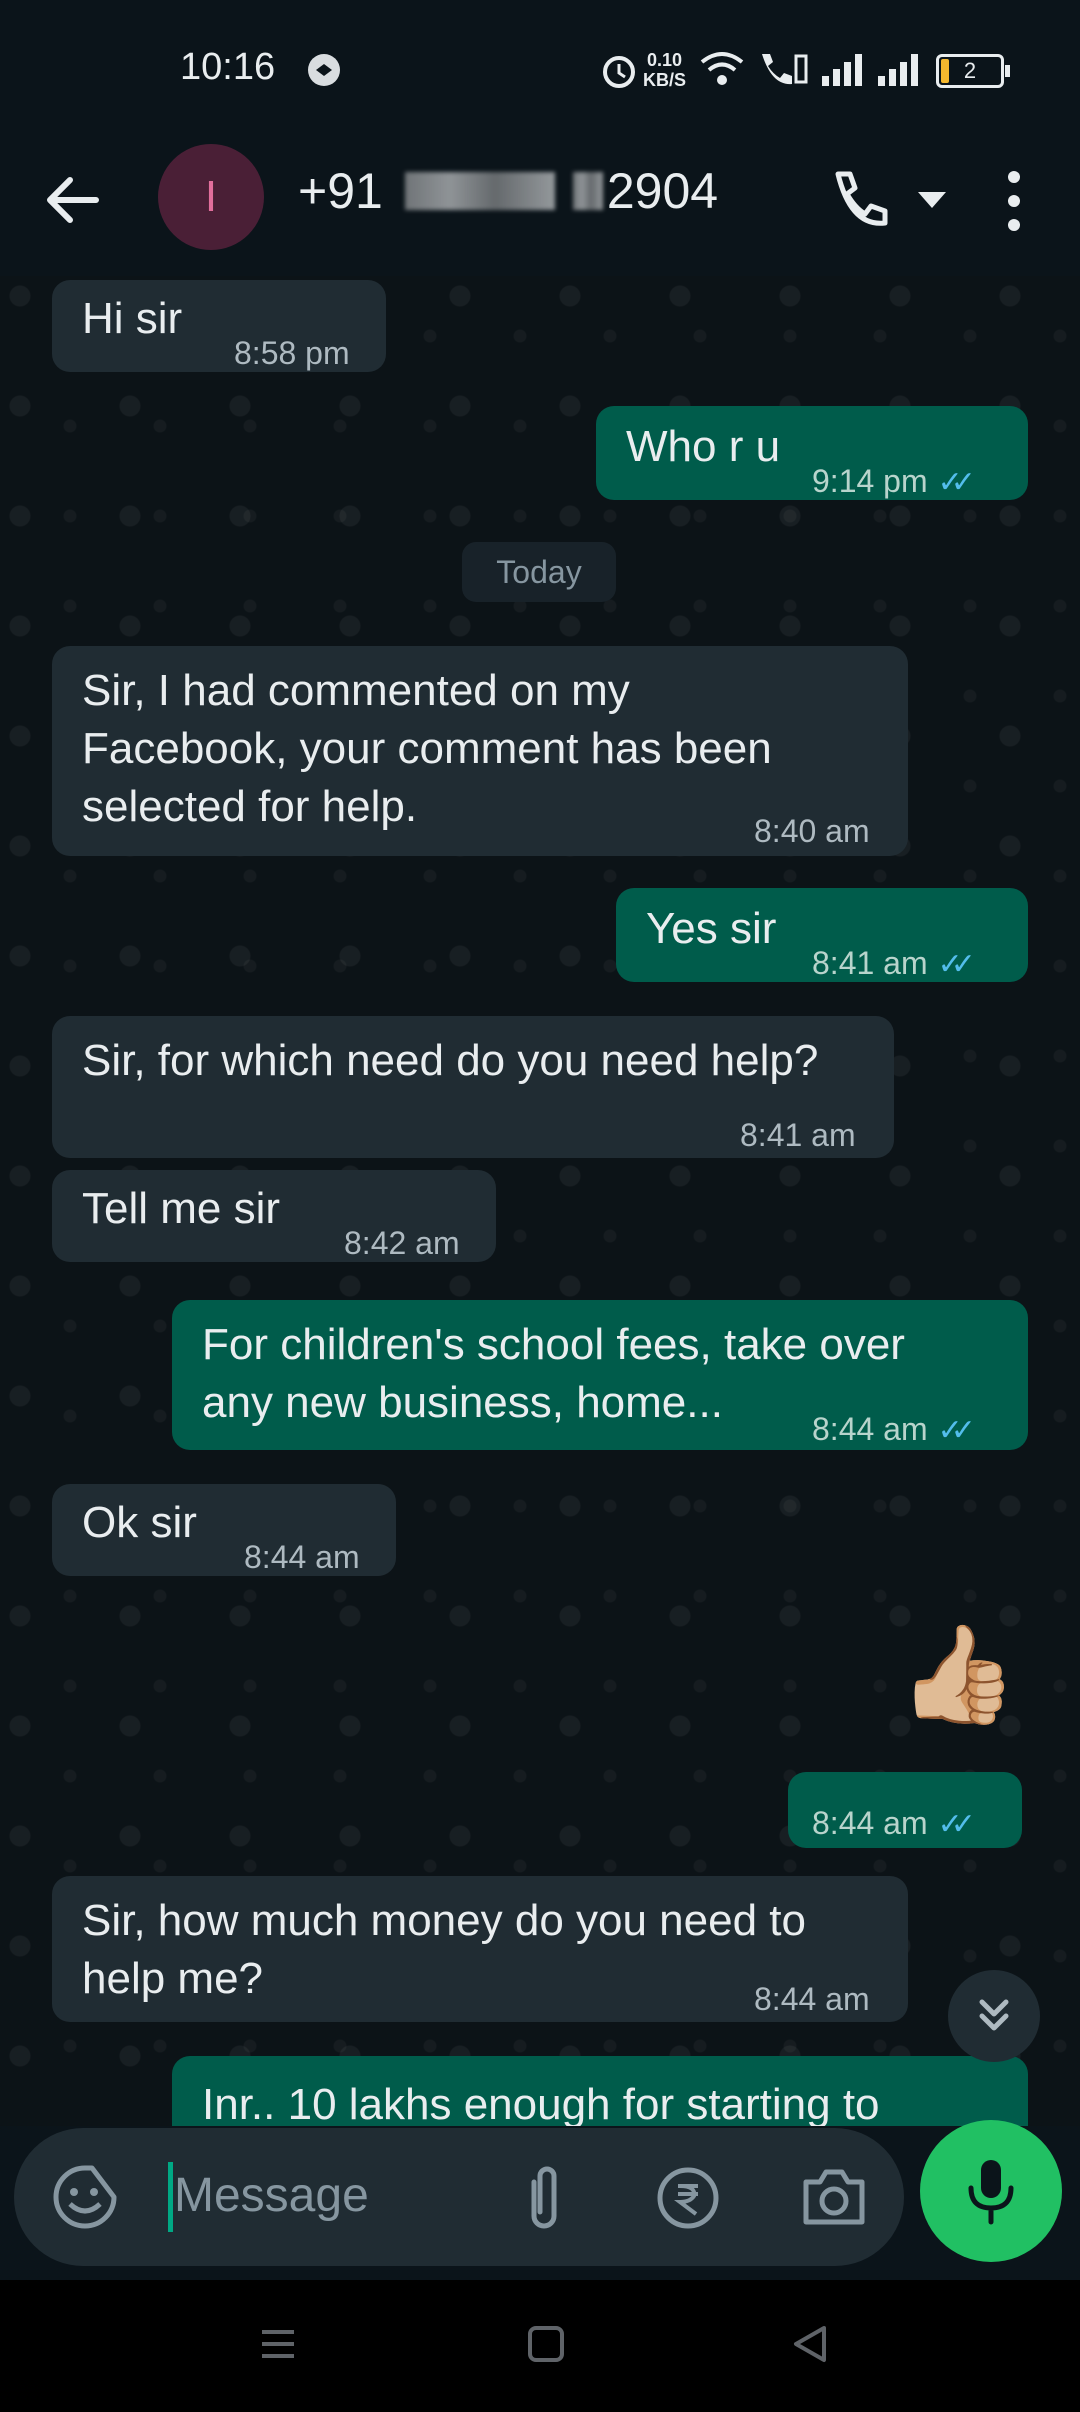 This screenshot has width=1080, height=2412. I want to click on wifi-icon, so click(722, 68).